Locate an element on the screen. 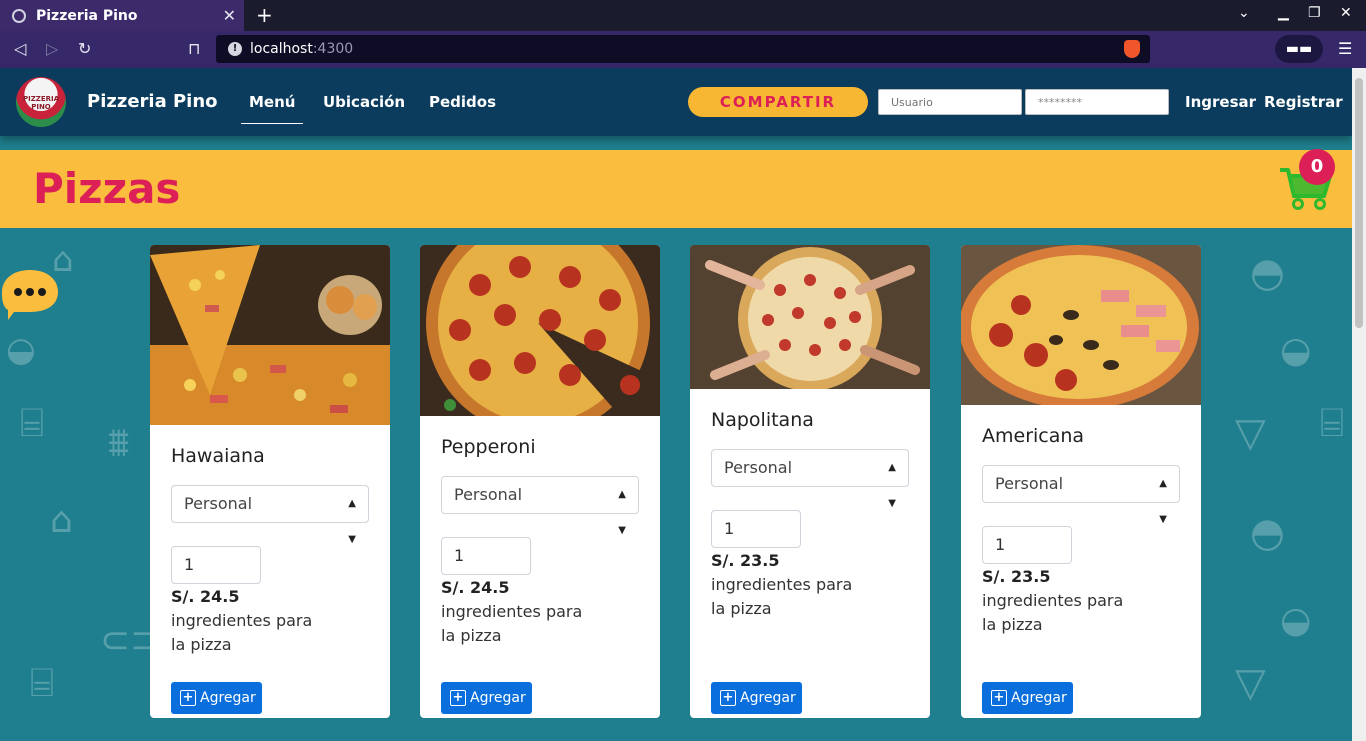 This screenshot has height=741, width=1366. url-port: :4300 is located at coordinates (333, 49).